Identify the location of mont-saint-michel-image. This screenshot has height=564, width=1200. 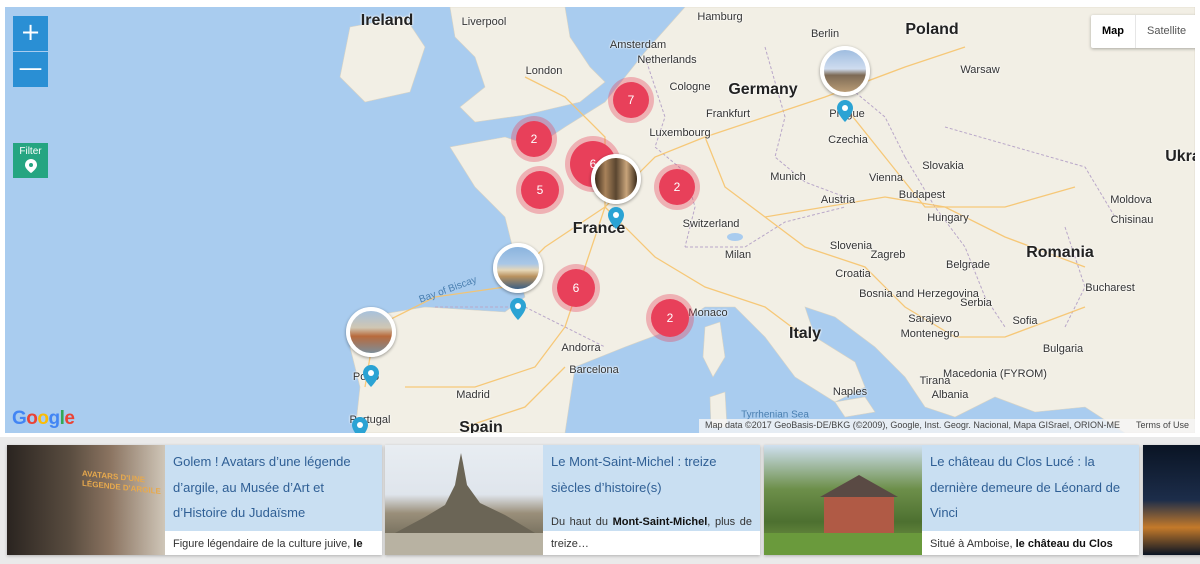
(464, 504).